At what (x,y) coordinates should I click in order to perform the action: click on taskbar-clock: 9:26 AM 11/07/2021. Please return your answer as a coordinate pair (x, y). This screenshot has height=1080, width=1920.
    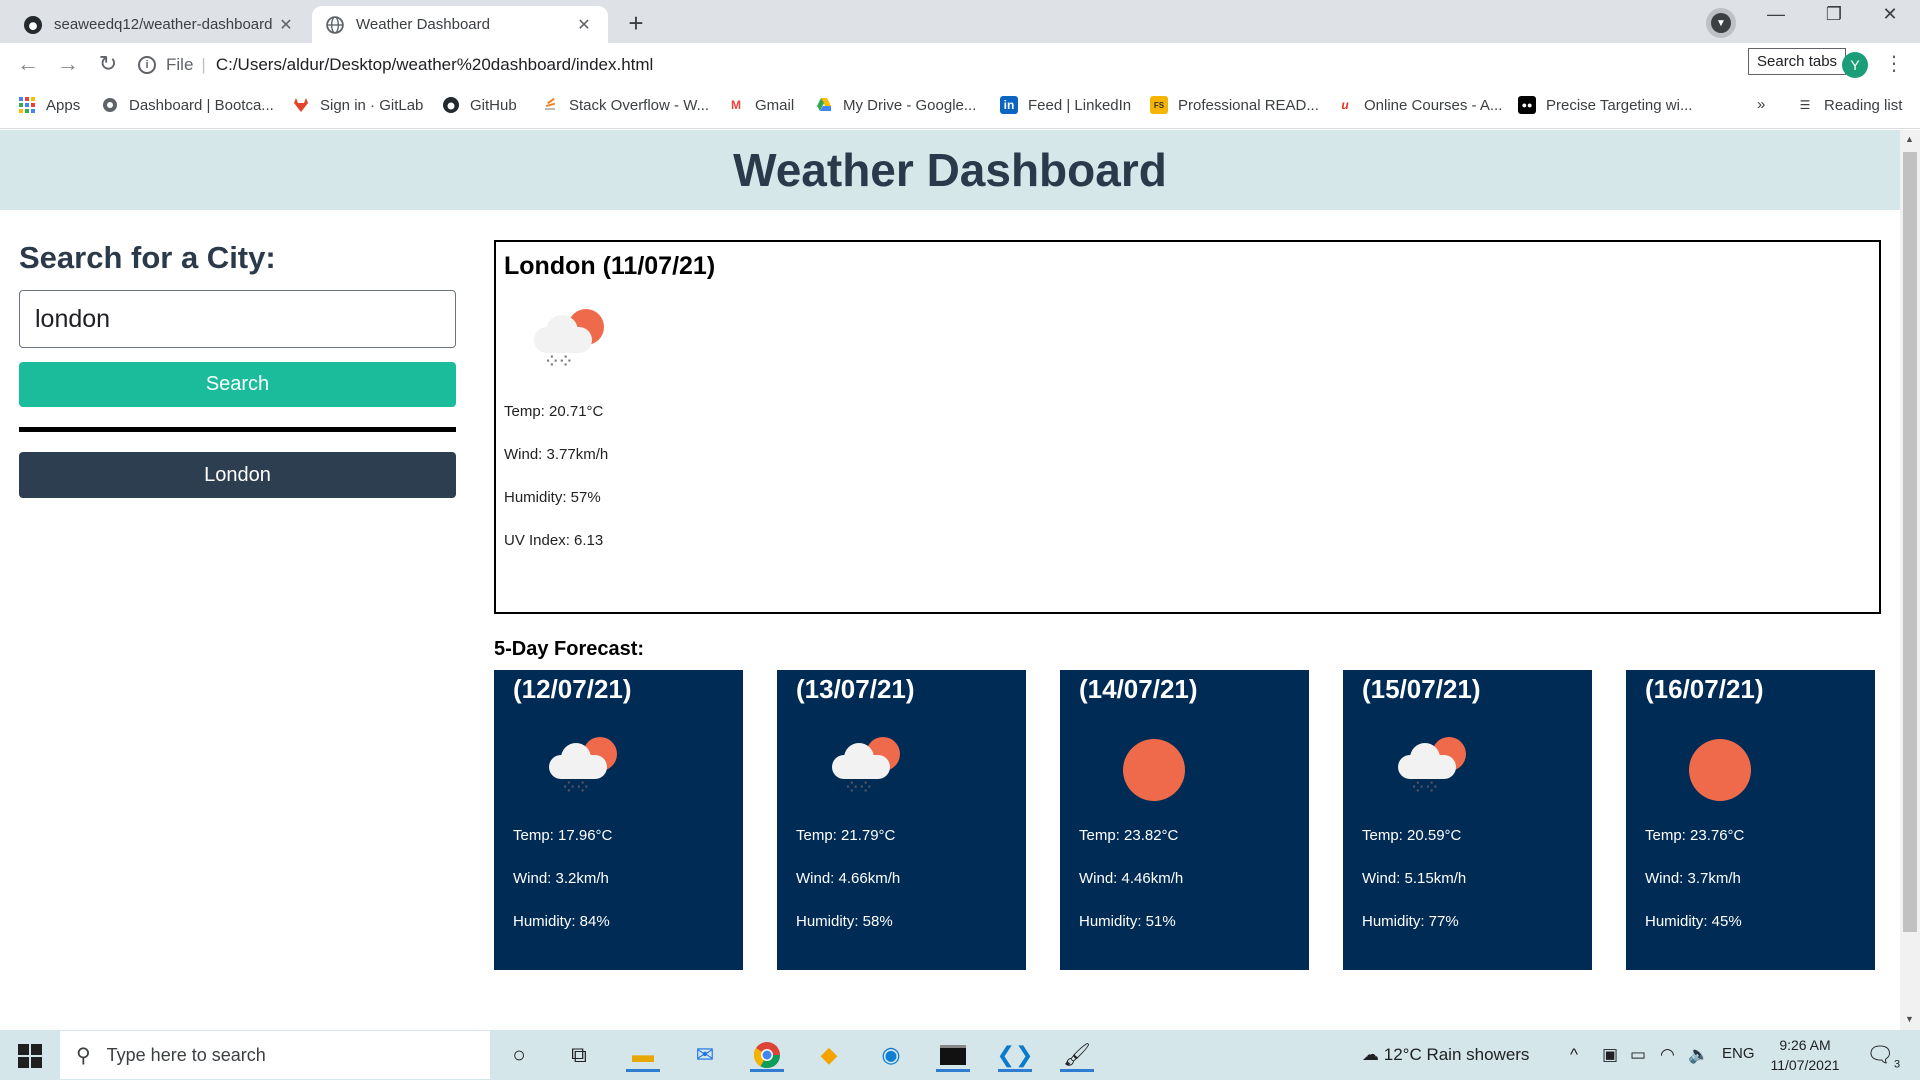
    Looking at the image, I should click on (1805, 1055).